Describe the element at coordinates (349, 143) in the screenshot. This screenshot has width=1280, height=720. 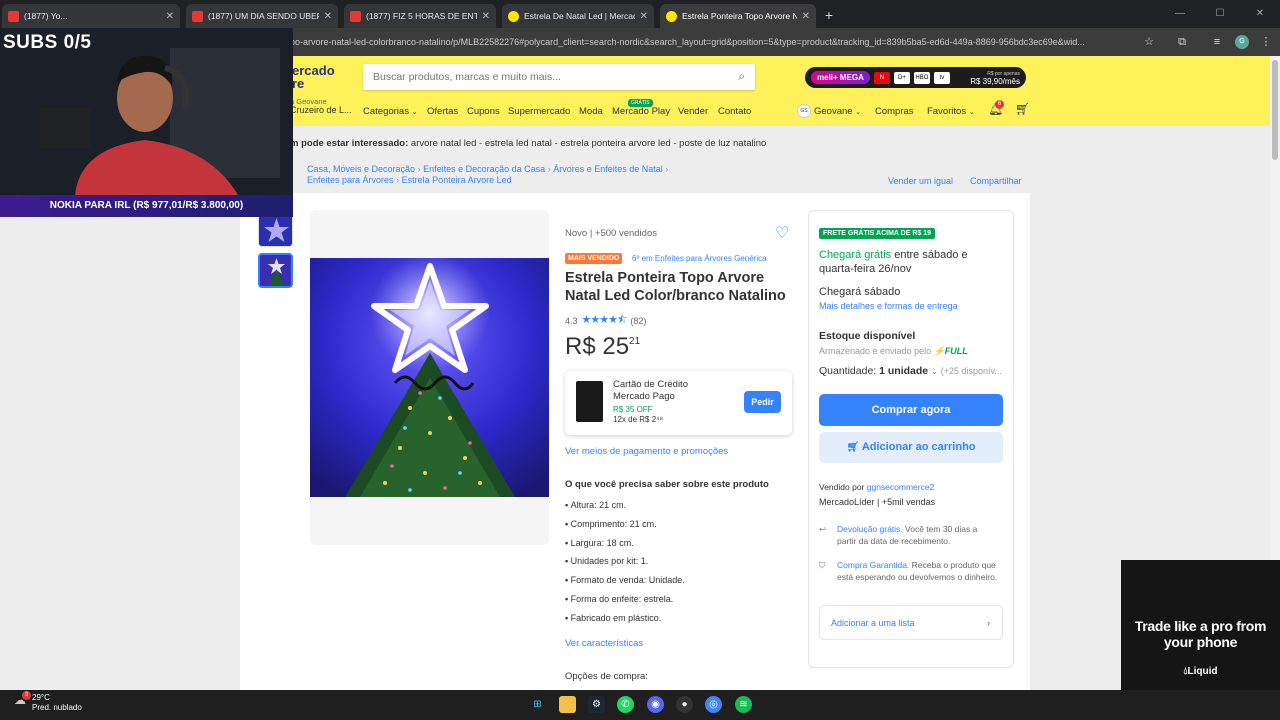
I see `related-label: m pode estar interessado:` at that location.